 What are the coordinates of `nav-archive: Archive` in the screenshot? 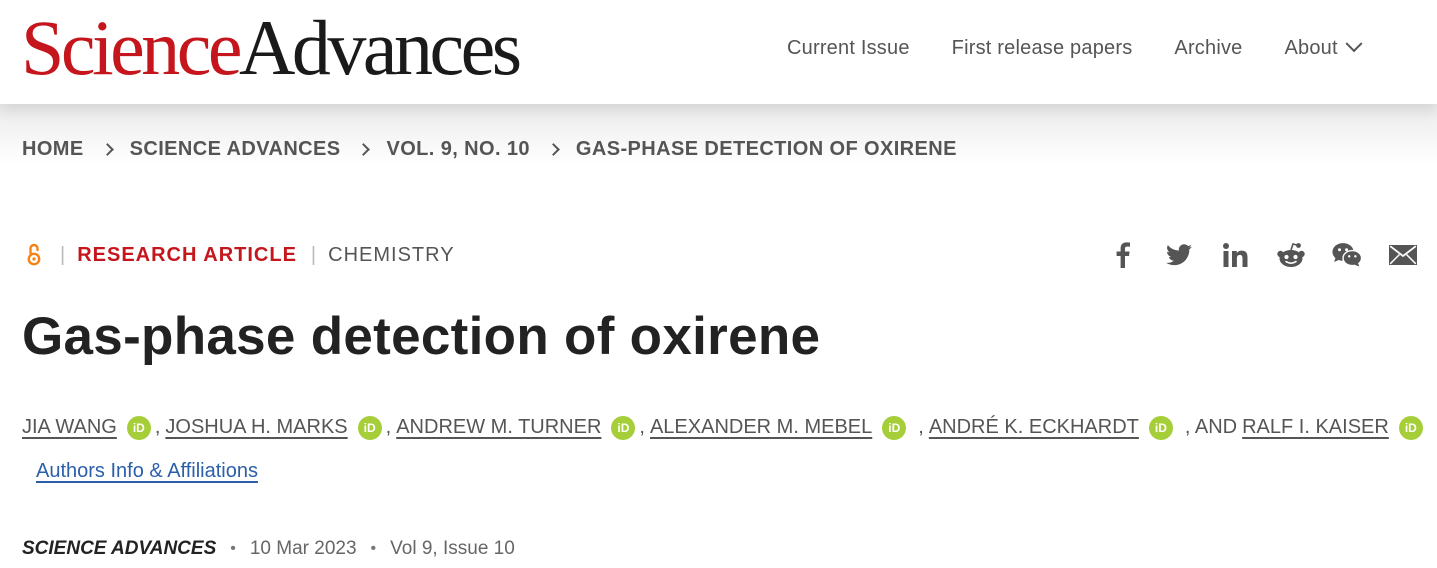 It's located at (1208, 48).